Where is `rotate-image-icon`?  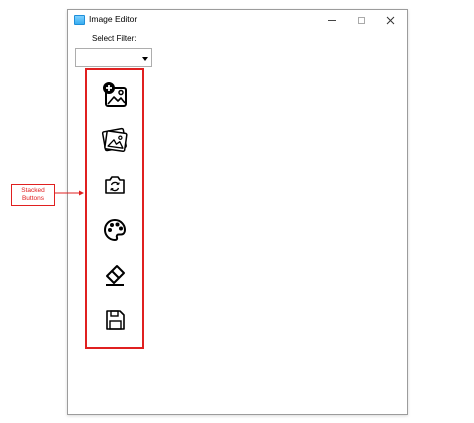 rotate-image-icon is located at coordinates (115, 185).